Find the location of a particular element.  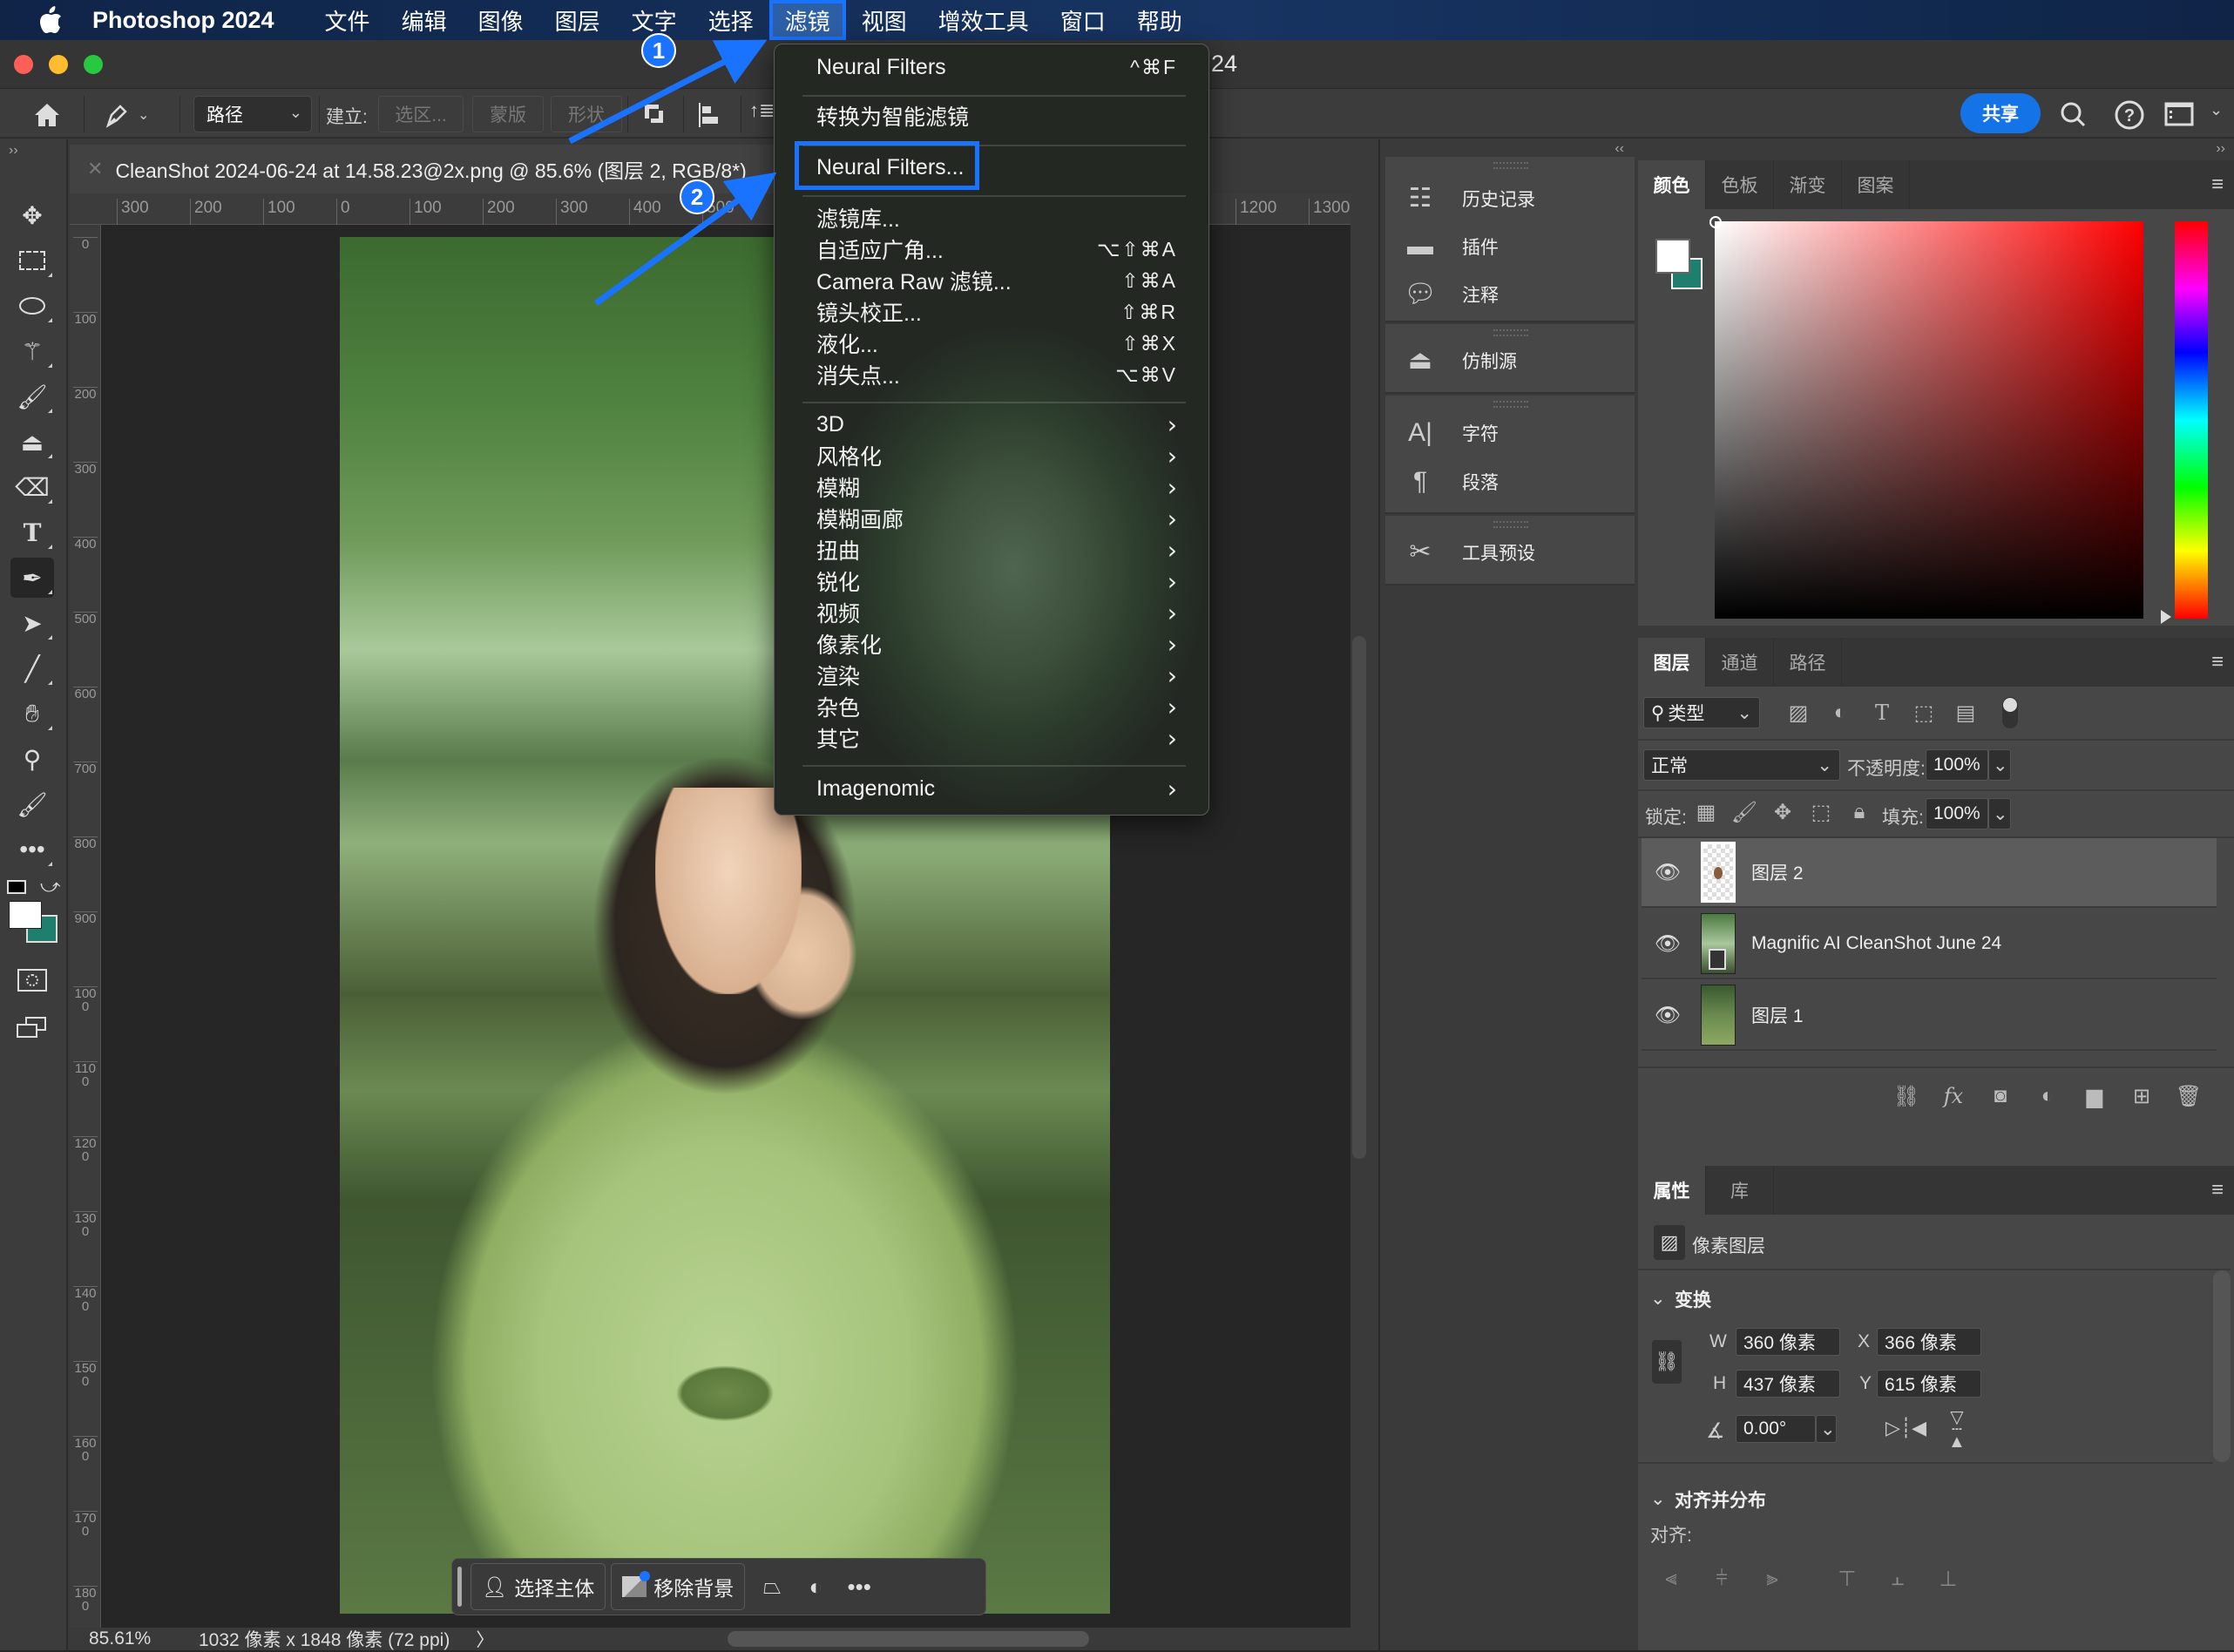

lock-artboard-icon: ⬚ is located at coordinates (1821, 812).